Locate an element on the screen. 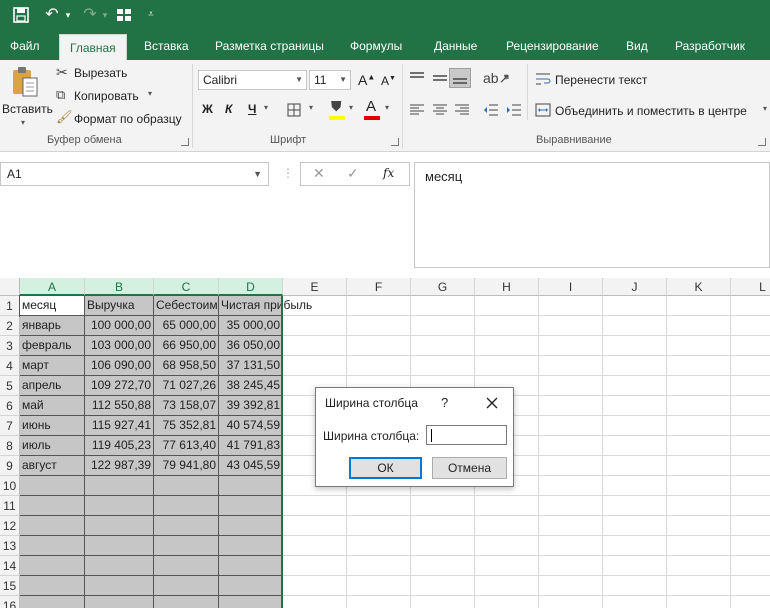  cell-b2: 100 000,00 is located at coordinates (119, 326).